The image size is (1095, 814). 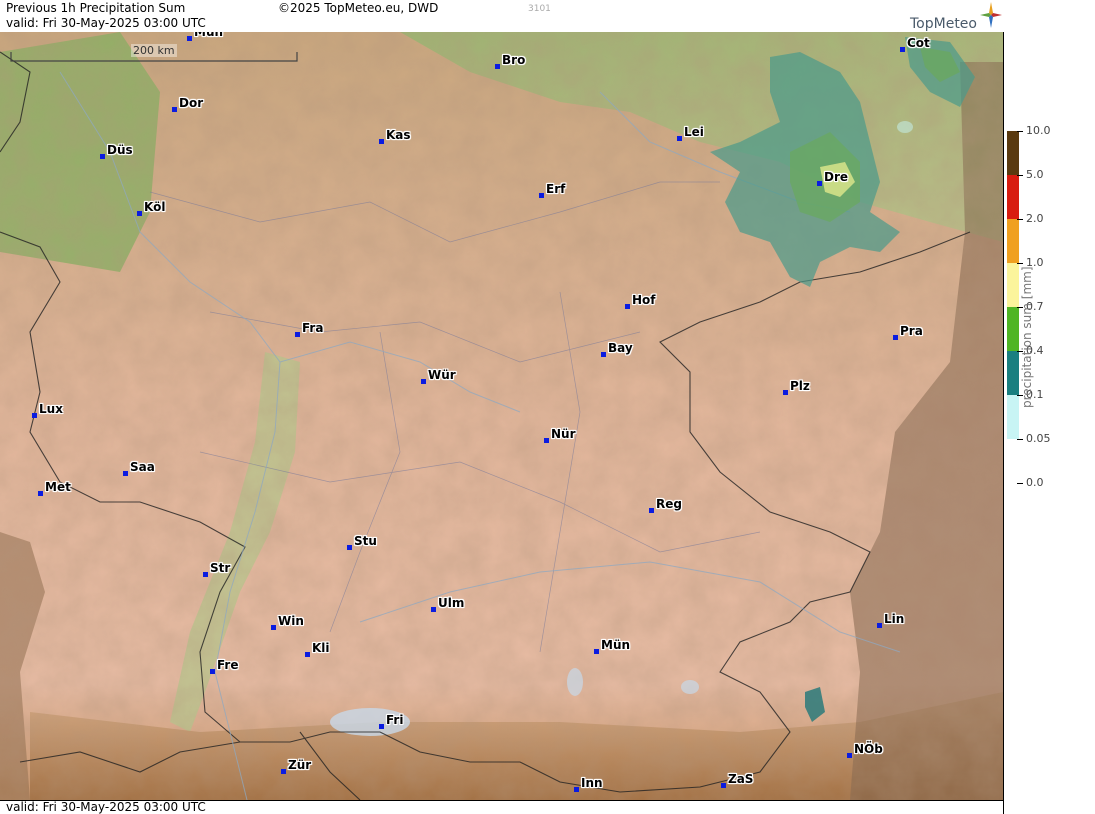 What do you see at coordinates (539, 9) in the screenshot?
I see `map-code: 3101` at bounding box center [539, 9].